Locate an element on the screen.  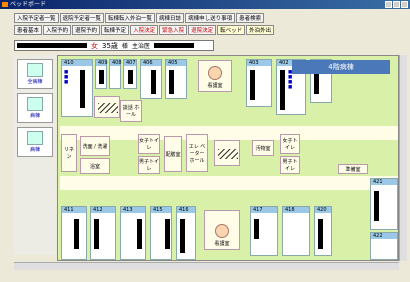
lounge: 談話 ホール is located at coordinates (131, 111).